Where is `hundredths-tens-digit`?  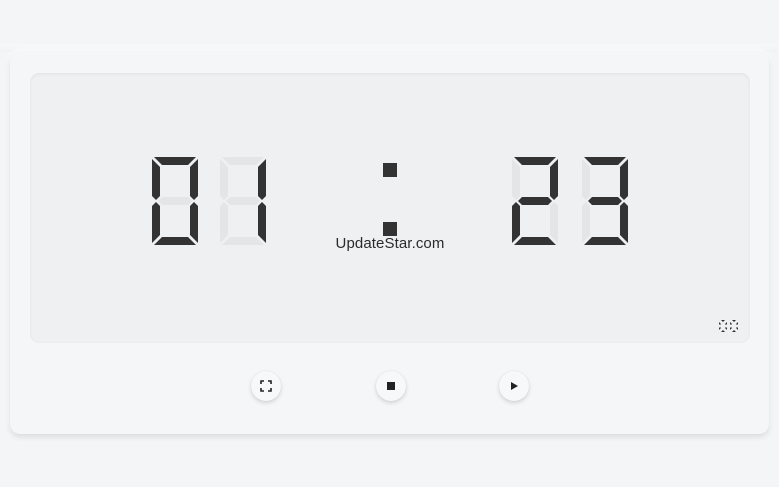
hundredths-tens-digit is located at coordinates (723, 326).